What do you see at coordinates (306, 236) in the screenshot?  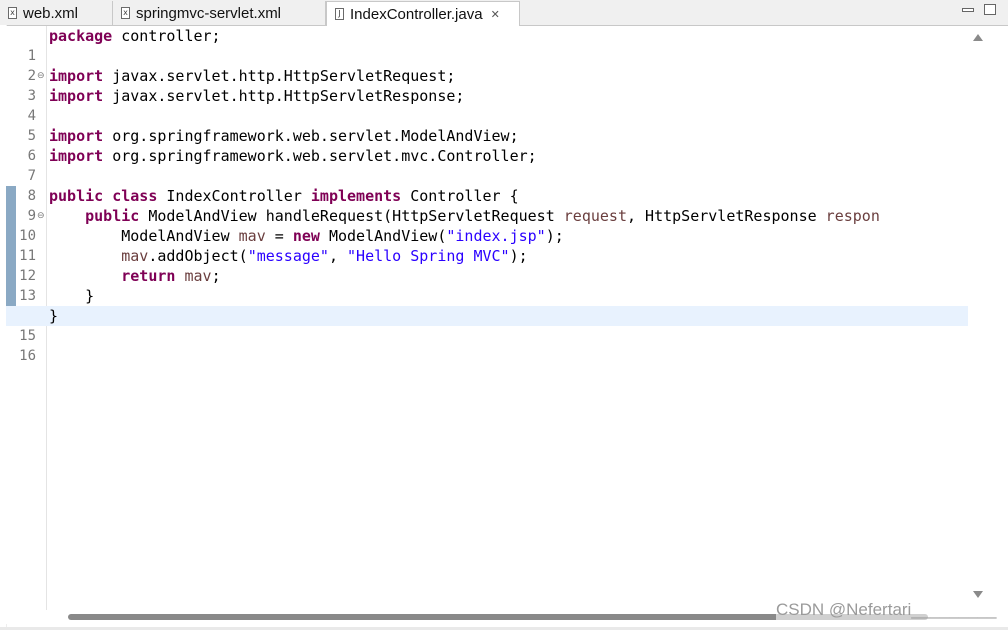 I see `keyword: new` at bounding box center [306, 236].